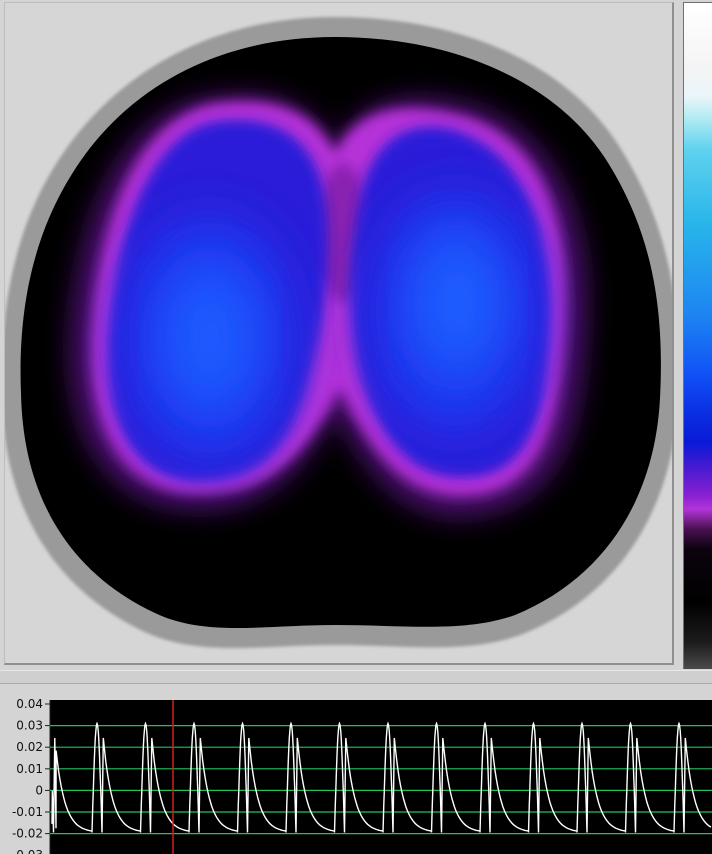 Image resolution: width=712 pixels, height=854 pixels. I want to click on y-tick-label: 0, so click(39, 790).